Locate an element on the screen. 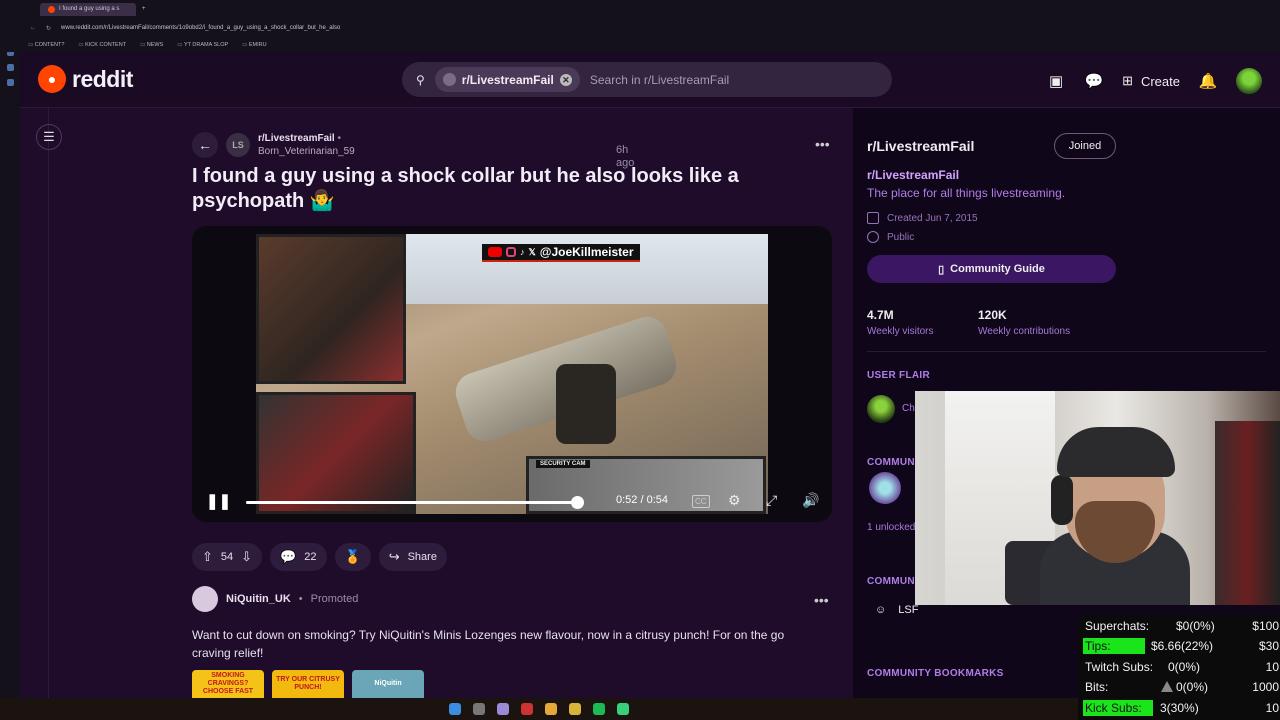 This screenshot has height=720, width=1280. bookmark-folder: YT DRAMA SLOP is located at coordinates (202, 45).